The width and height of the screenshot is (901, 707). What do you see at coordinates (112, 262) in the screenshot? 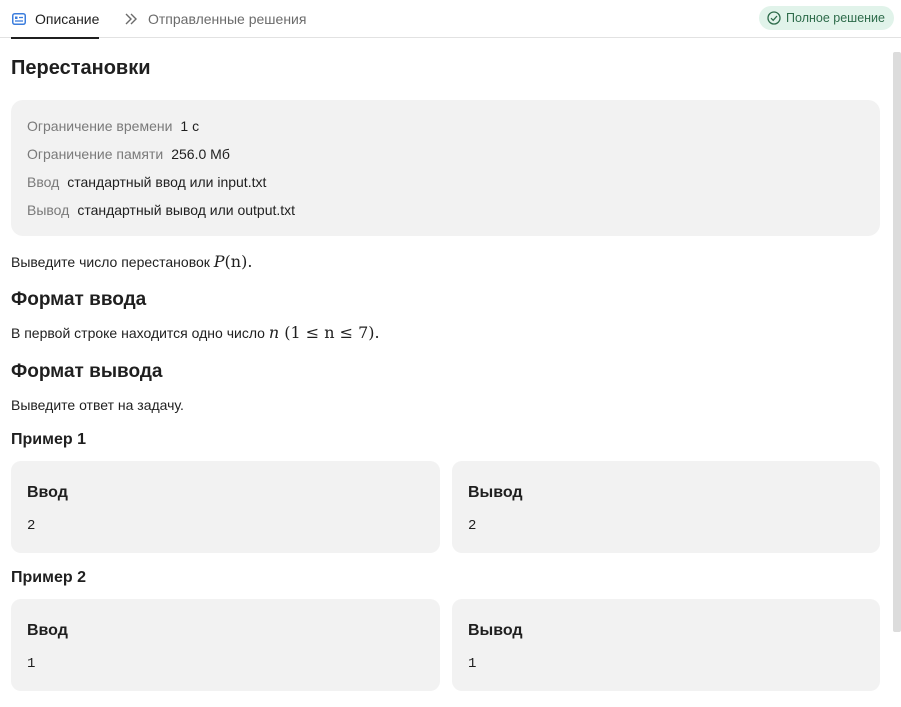
I see `statement-text: Выведите число перестановок` at bounding box center [112, 262].